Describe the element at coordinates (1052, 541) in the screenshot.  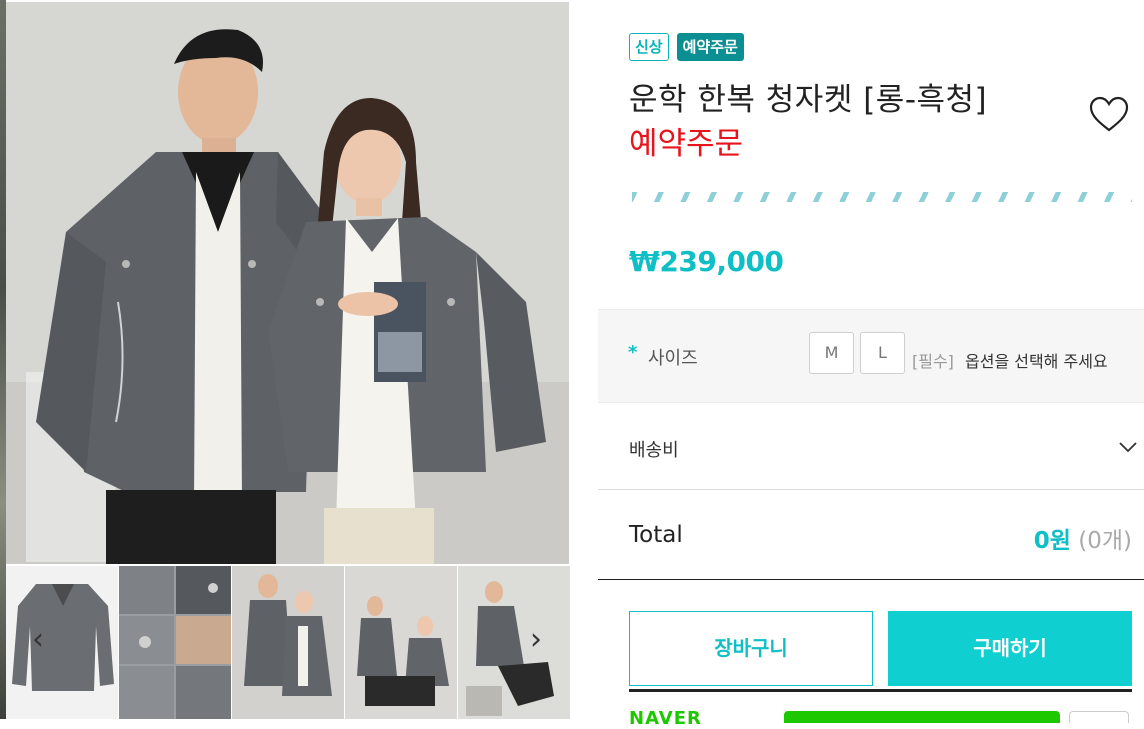
I see `total-amount: 0원` at that location.